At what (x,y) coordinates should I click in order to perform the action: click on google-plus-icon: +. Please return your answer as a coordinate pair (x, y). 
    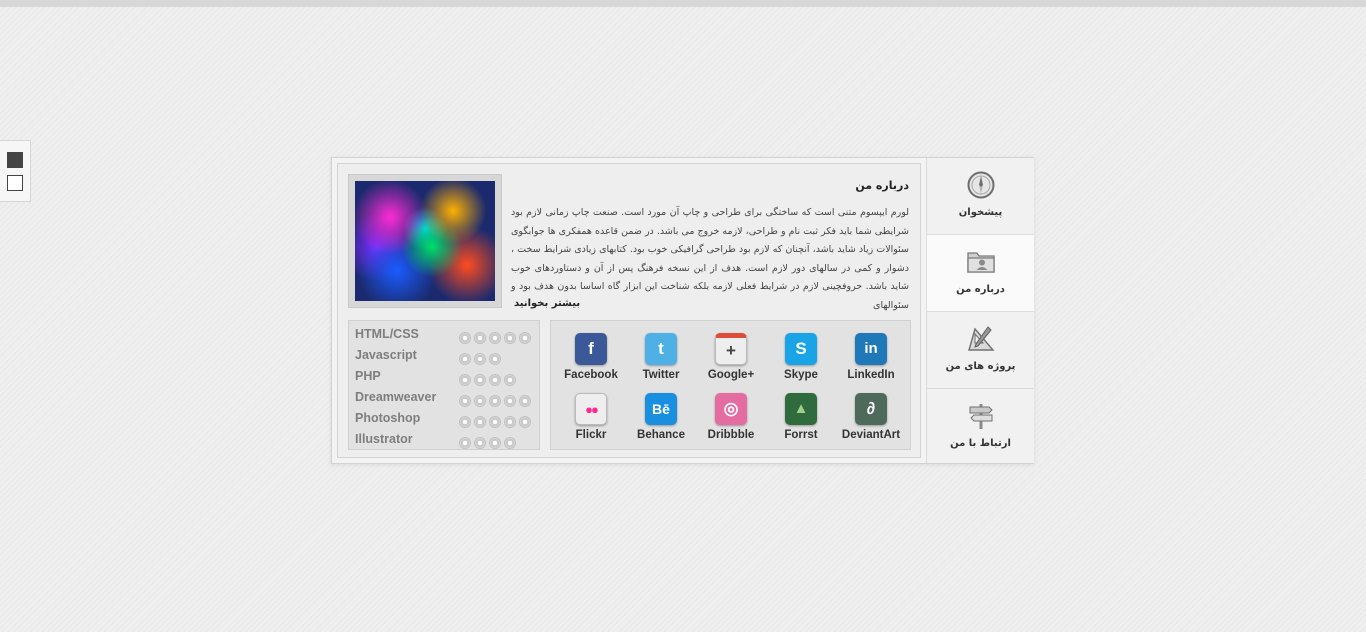
    Looking at the image, I should click on (731, 349).